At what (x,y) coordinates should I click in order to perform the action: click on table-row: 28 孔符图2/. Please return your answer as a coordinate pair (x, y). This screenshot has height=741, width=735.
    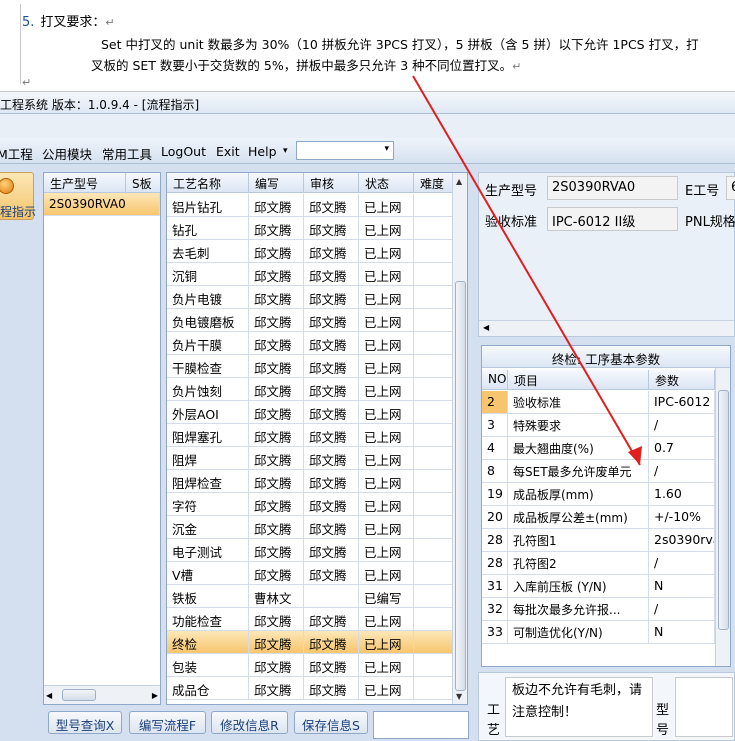
    Looking at the image, I should click on (606, 563).